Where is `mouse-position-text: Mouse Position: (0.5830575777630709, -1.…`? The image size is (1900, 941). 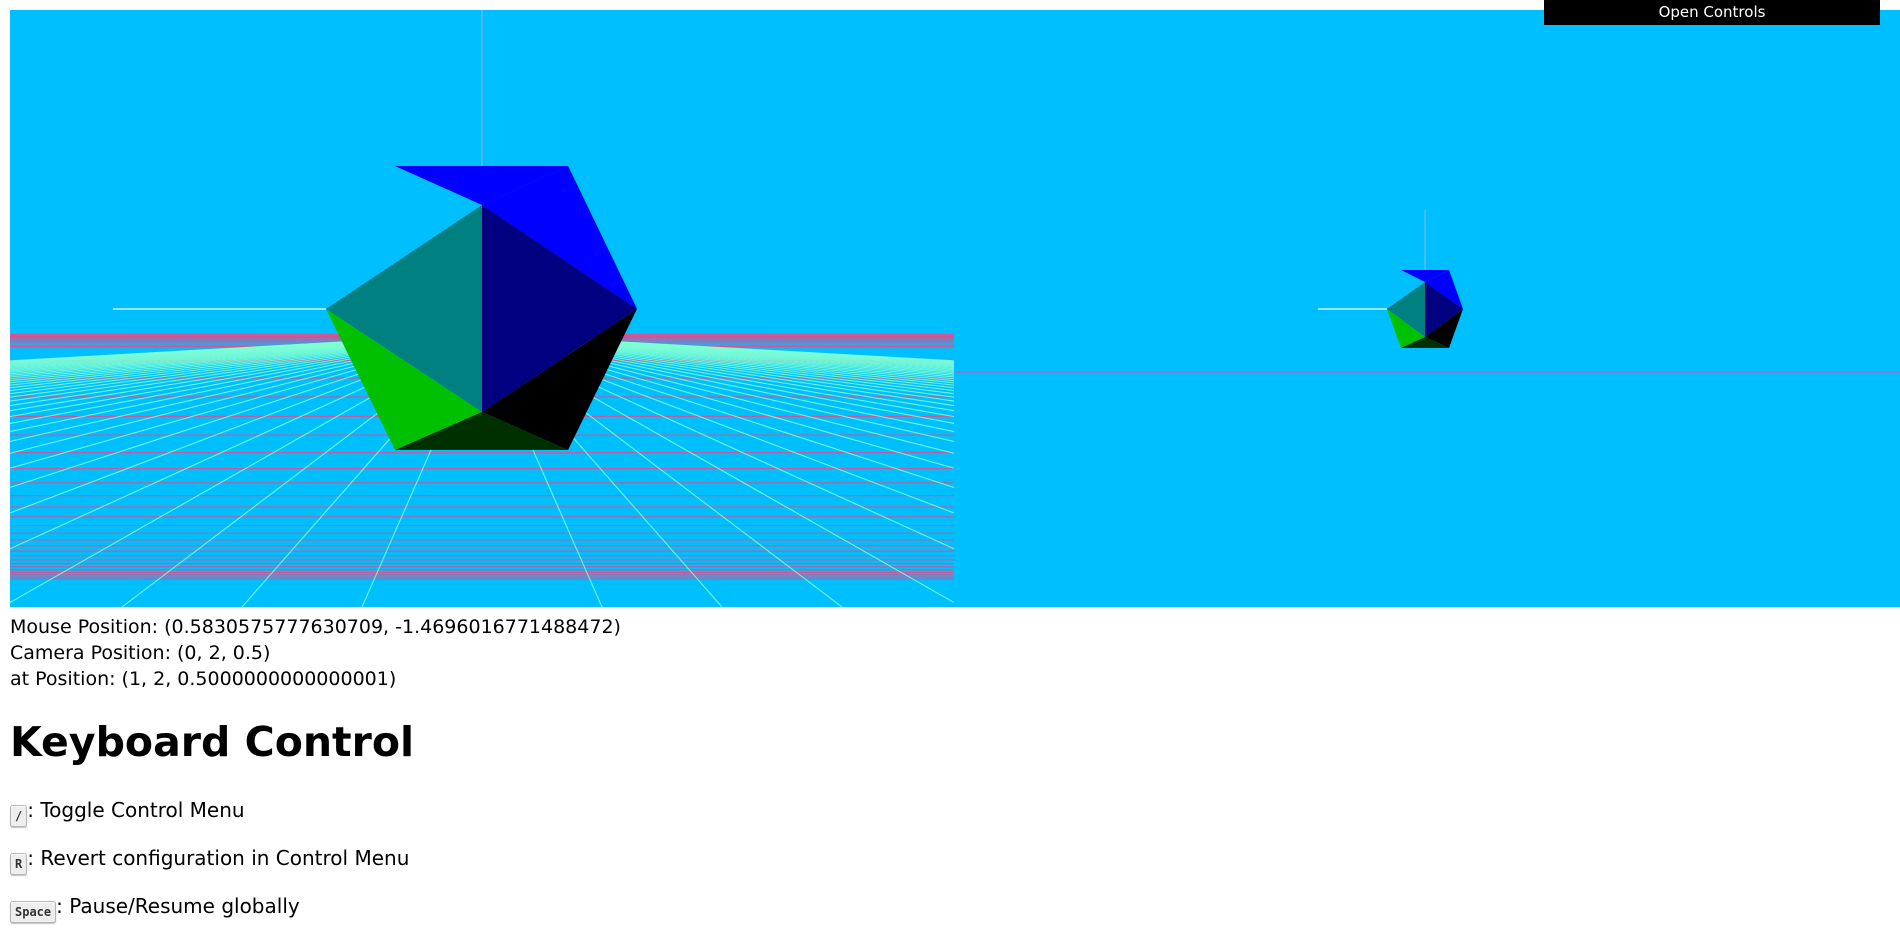
mouse-position-text: Mouse Position: (0.5830575777630709, -1.… is located at coordinates (315, 627).